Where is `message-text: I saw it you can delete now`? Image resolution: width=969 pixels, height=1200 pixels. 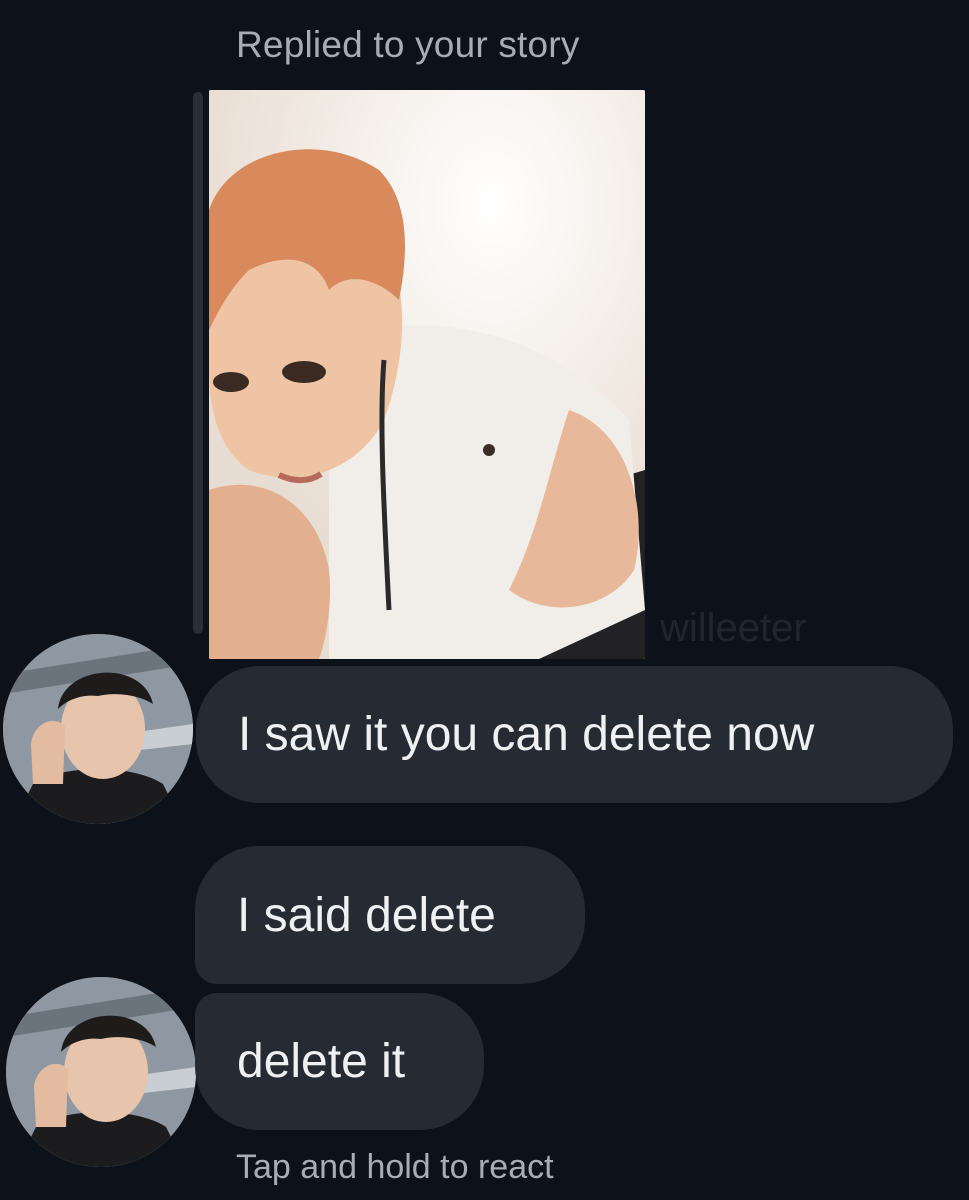
message-text: I saw it you can delete now is located at coordinates (526, 734).